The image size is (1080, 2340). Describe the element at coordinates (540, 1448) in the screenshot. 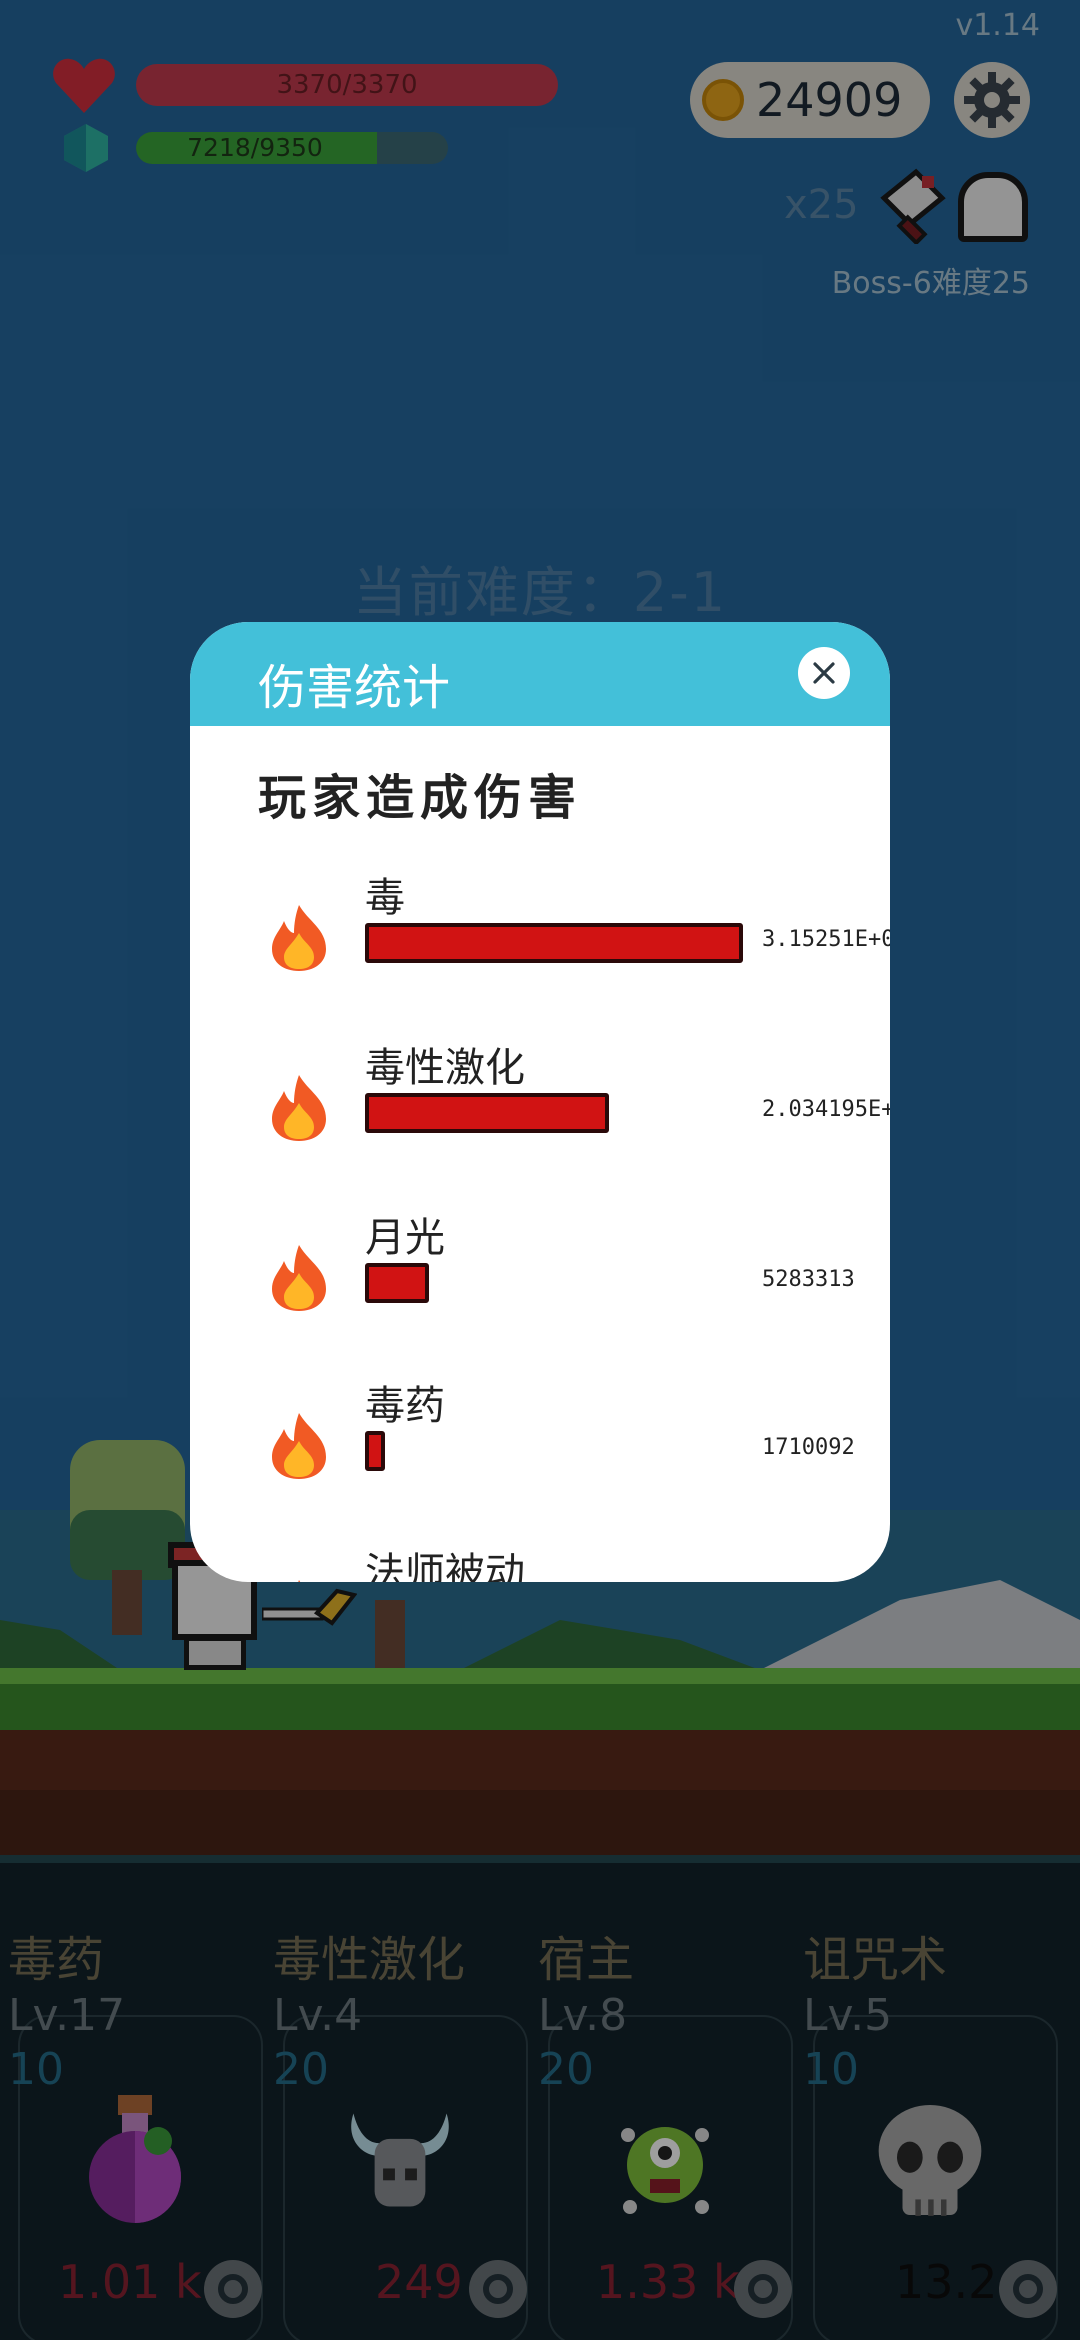

I see `damage-row: 毒药 1710092` at that location.